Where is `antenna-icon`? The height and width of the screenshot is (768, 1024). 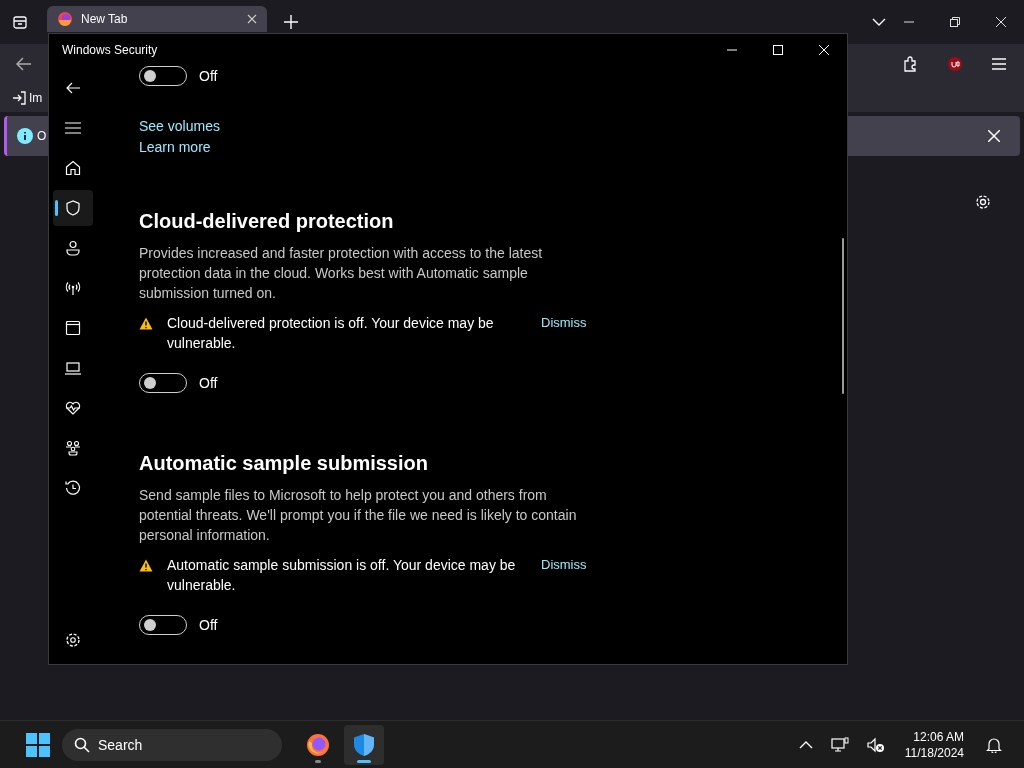 antenna-icon is located at coordinates (73, 288).